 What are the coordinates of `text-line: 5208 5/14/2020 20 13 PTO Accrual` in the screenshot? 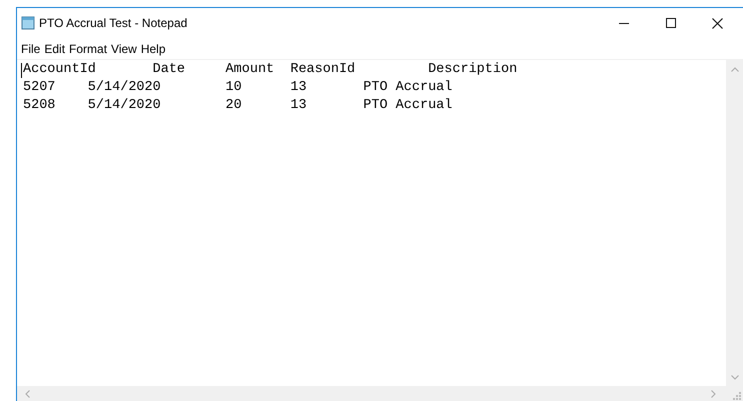 It's located at (237, 106).